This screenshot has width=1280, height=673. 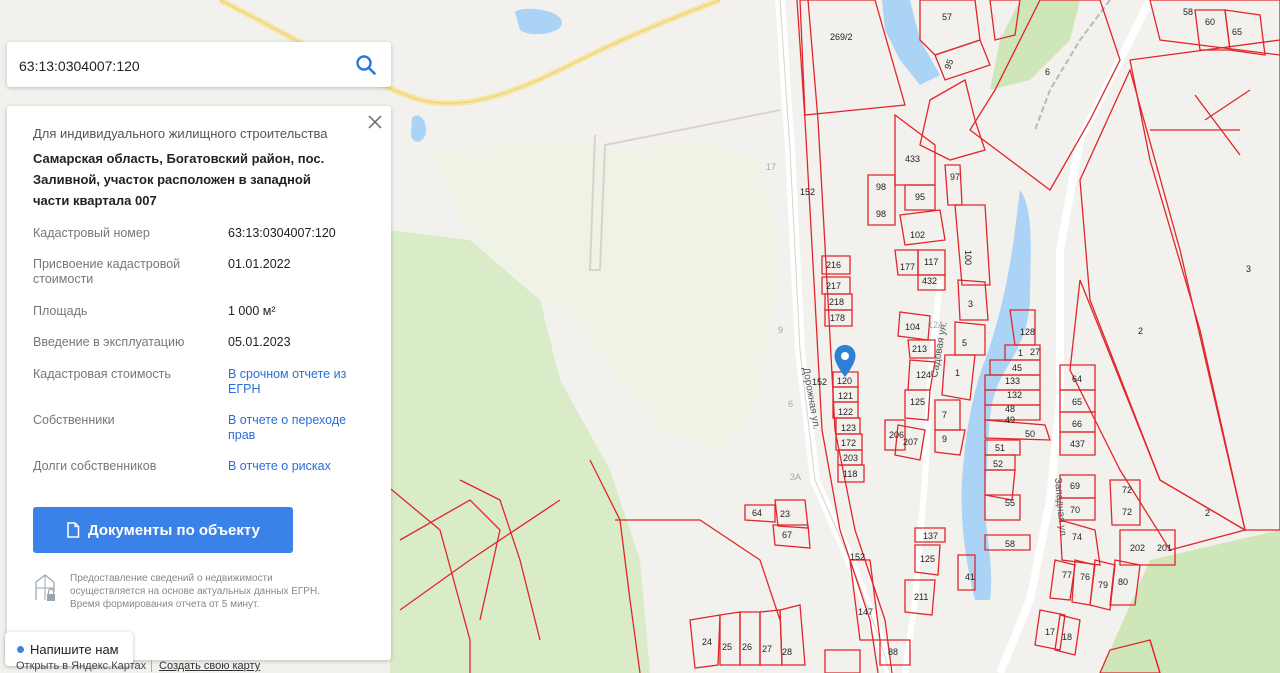 What do you see at coordinates (174, 530) in the screenshot?
I see `documents-button-label: Документы по объекту` at bounding box center [174, 530].